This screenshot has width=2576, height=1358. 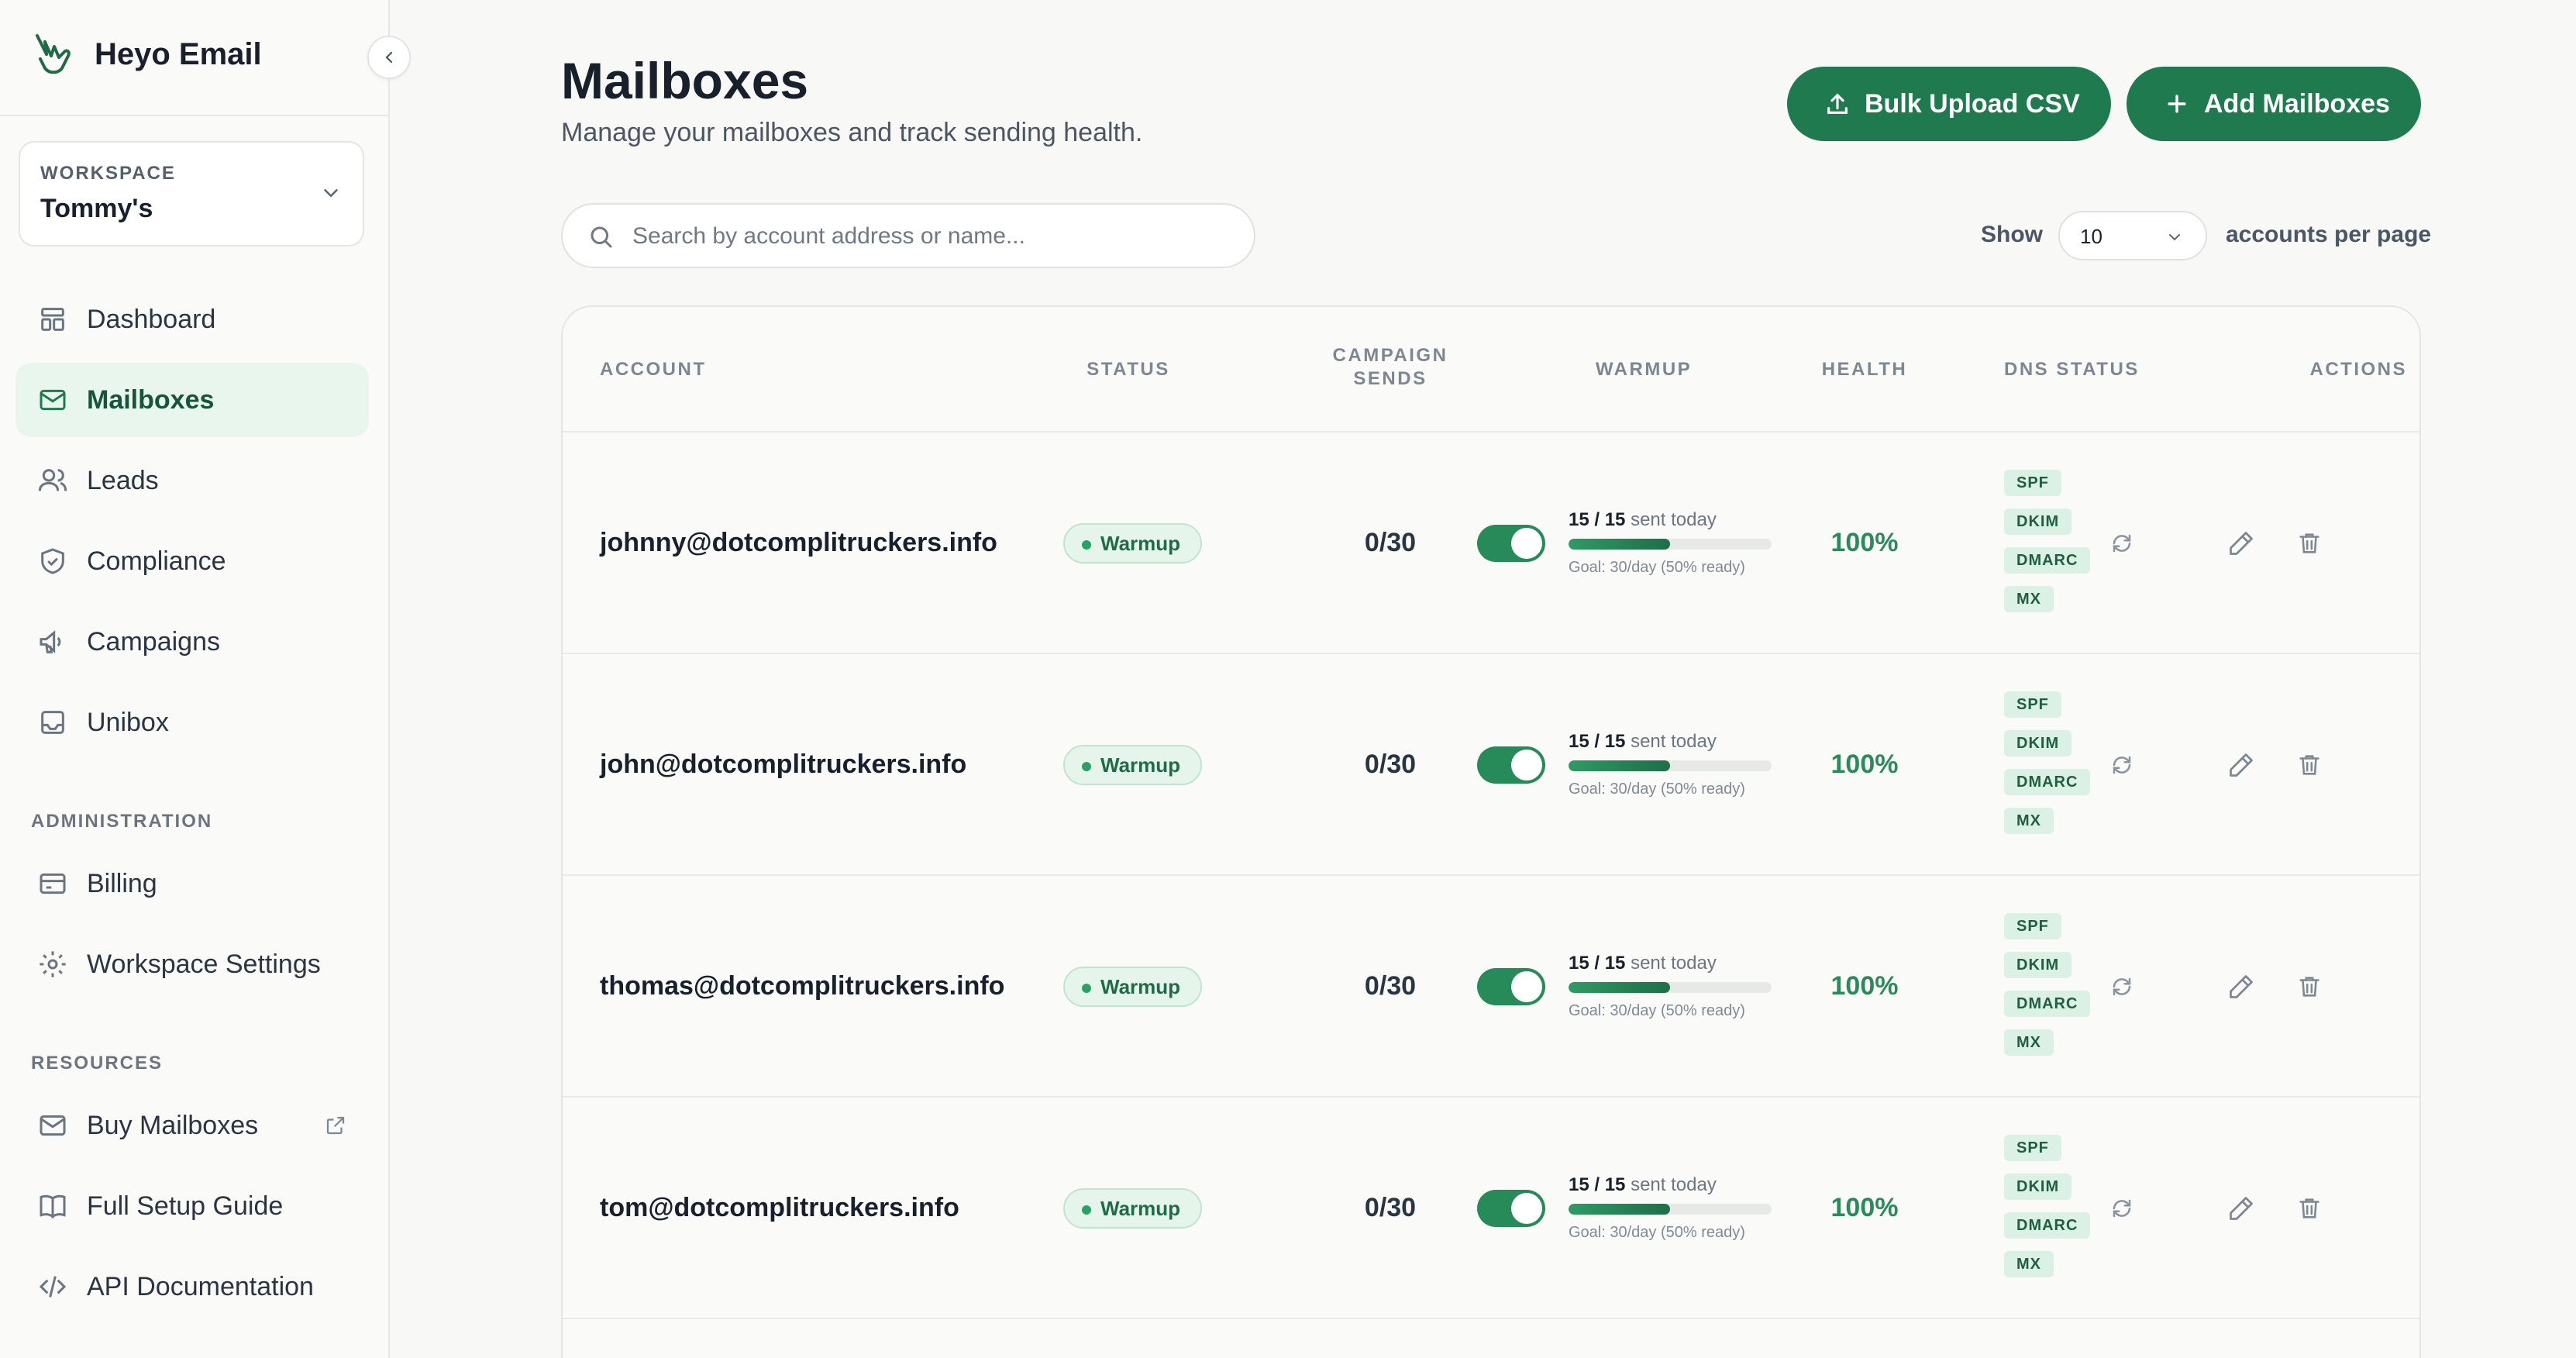 What do you see at coordinates (192, 723) in the screenshot?
I see `sidebar-item-unibox: Unibox` at bounding box center [192, 723].